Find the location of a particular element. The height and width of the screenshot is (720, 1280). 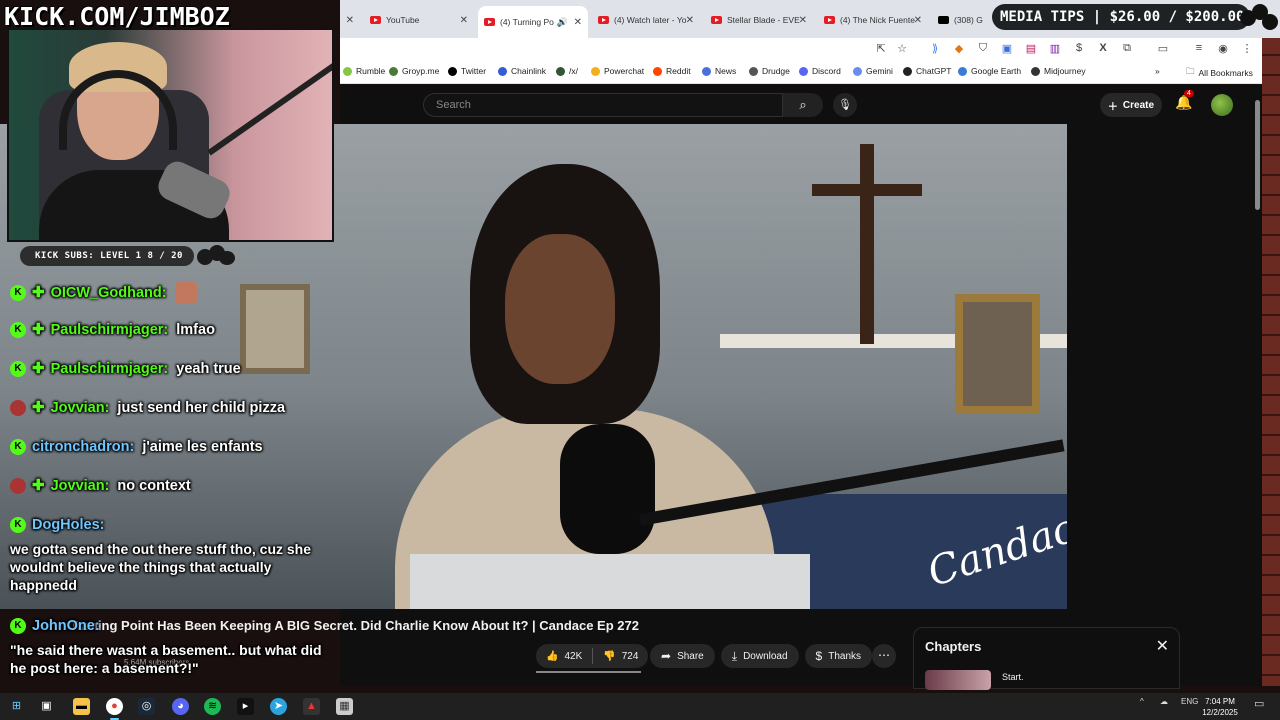

shield-icon: ⛉ is located at coordinates (983, 48).